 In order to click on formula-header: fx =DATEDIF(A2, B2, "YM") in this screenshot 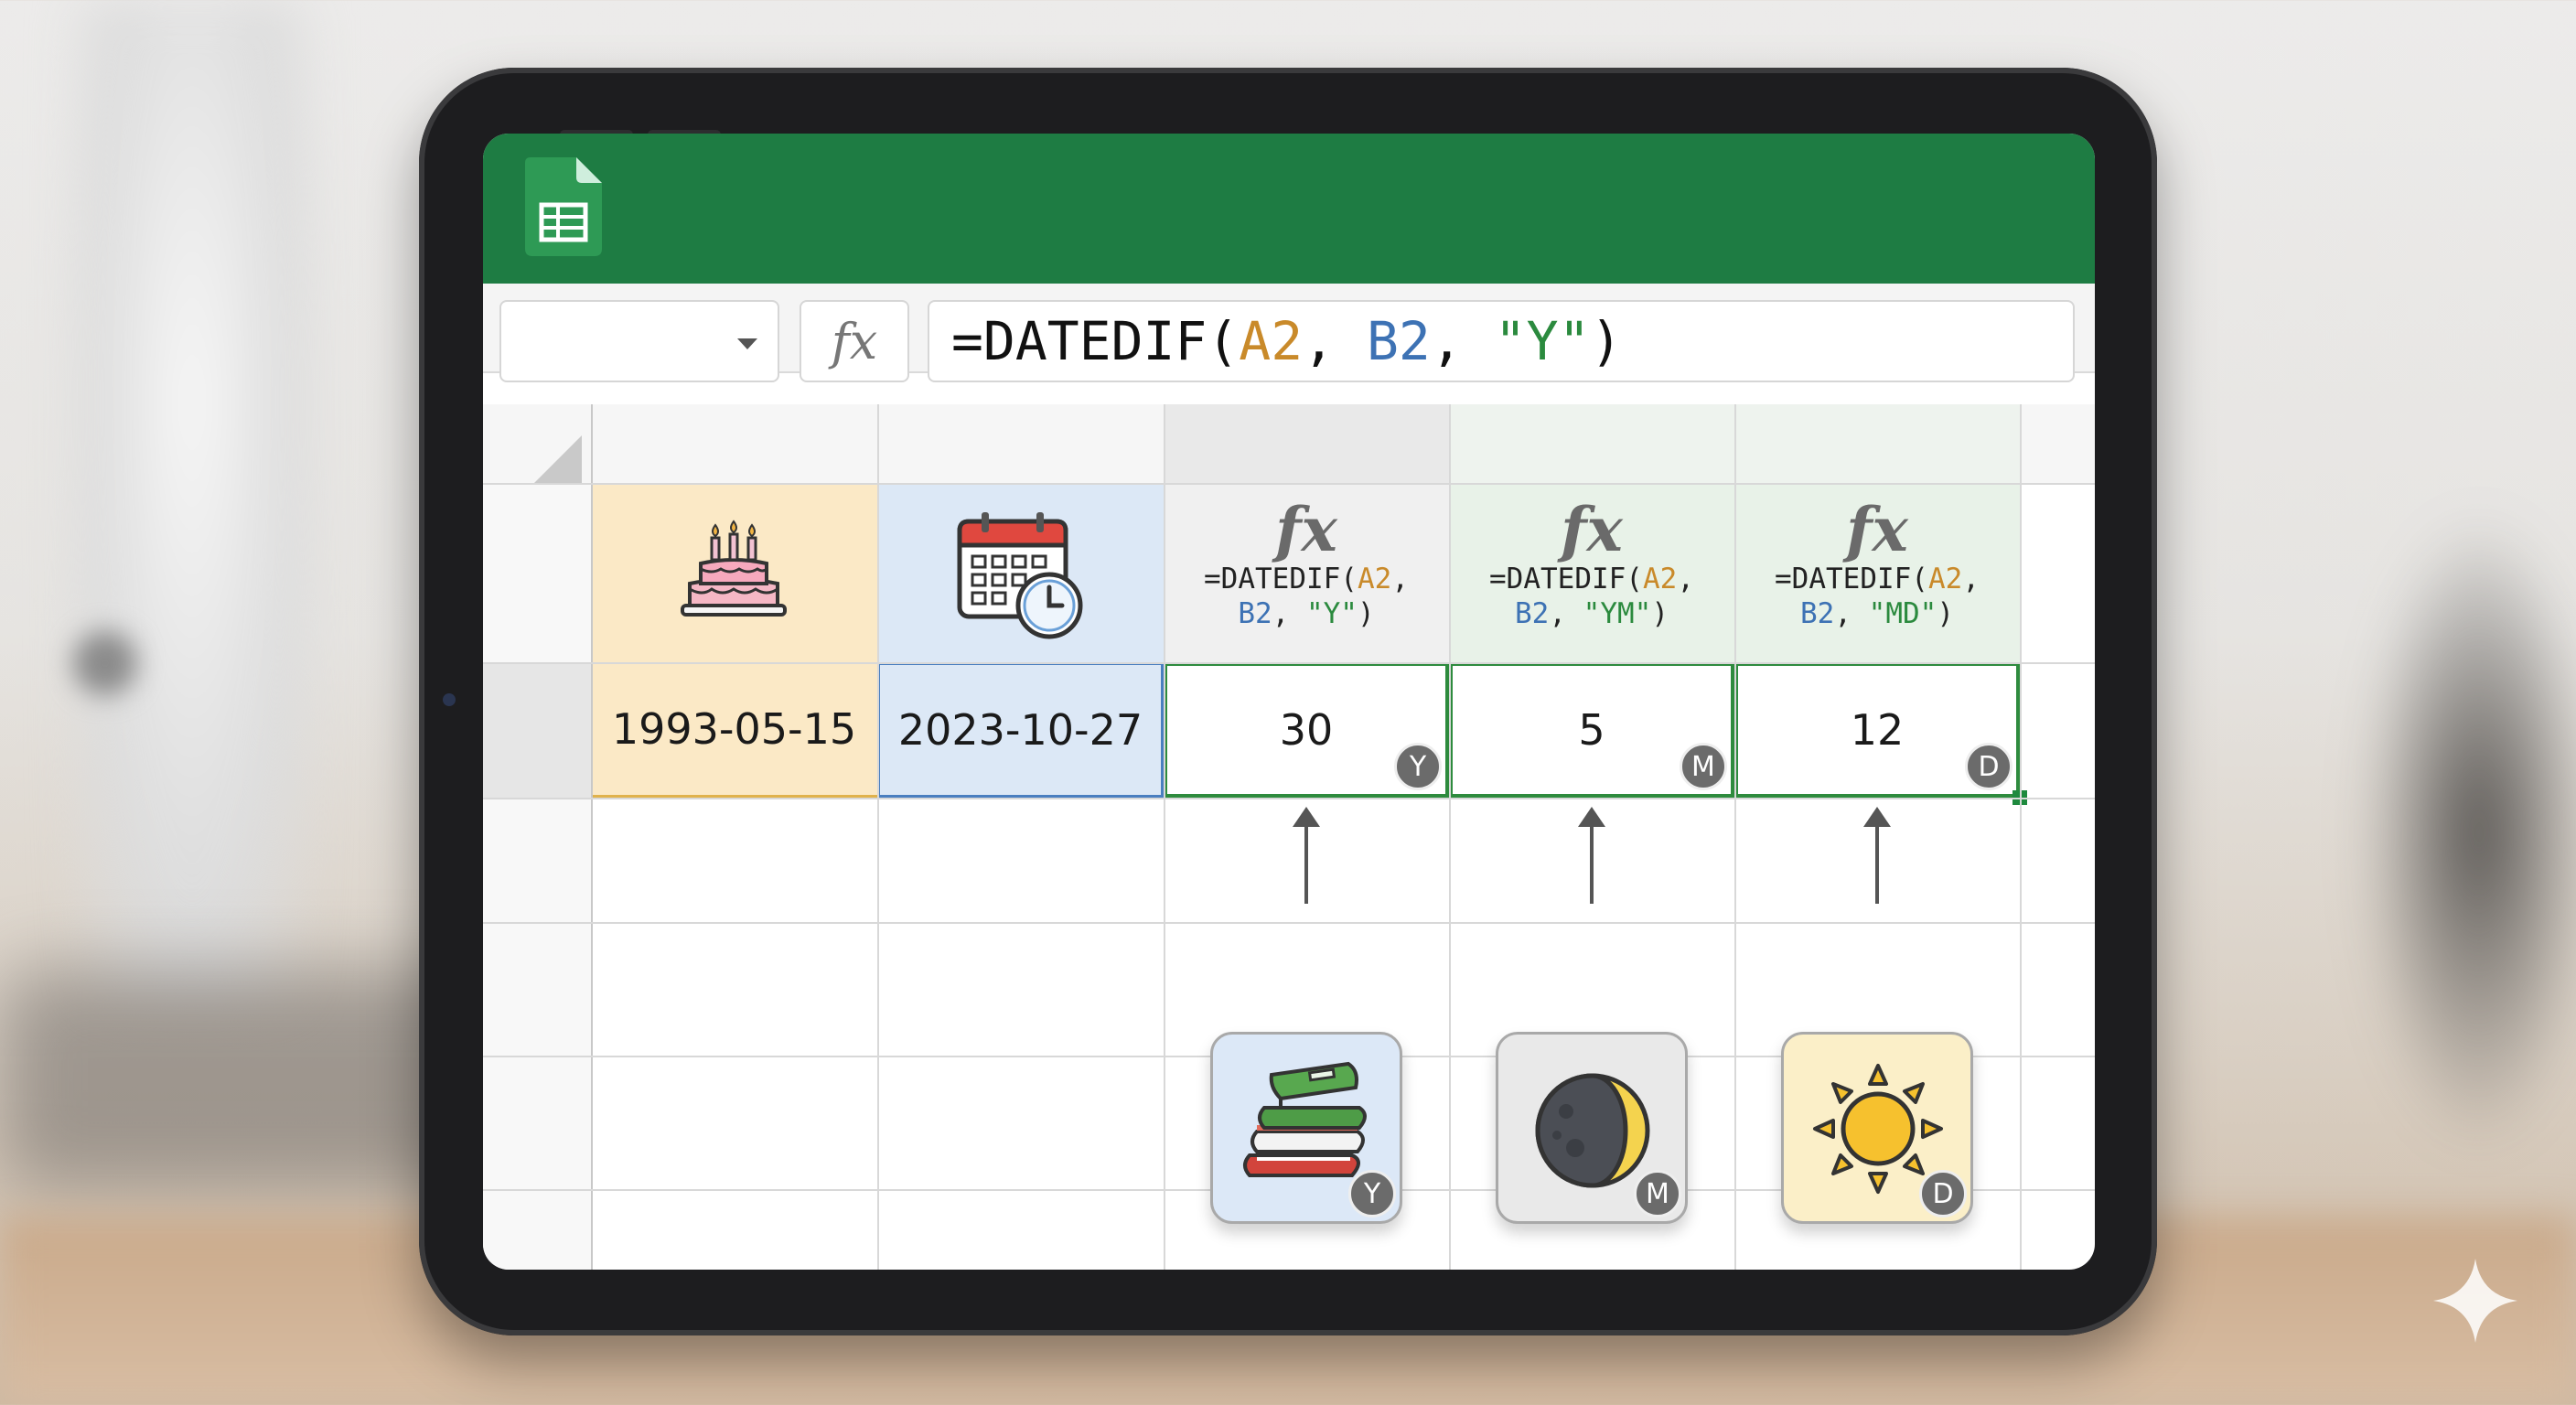, I will do `click(1592, 564)`.